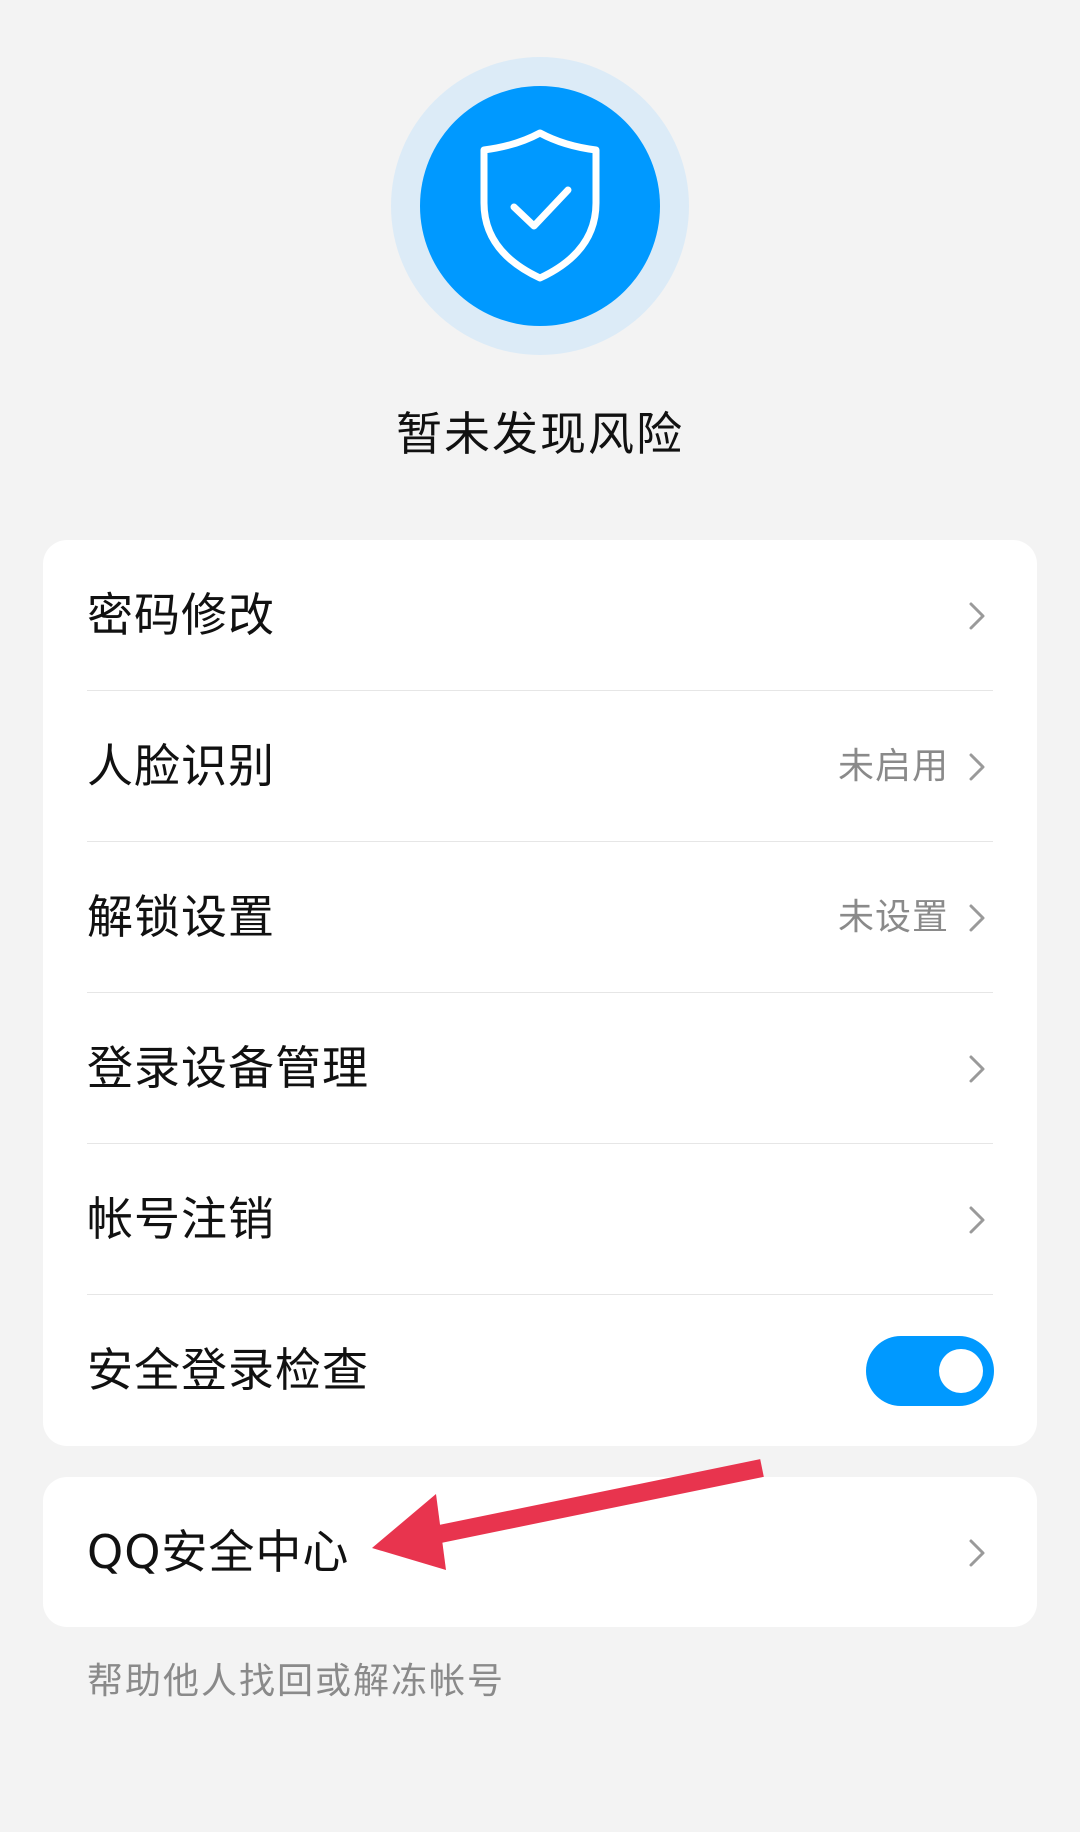 Image resolution: width=1080 pixels, height=1832 pixels. I want to click on setting-label: 人脸识别, so click(181, 766).